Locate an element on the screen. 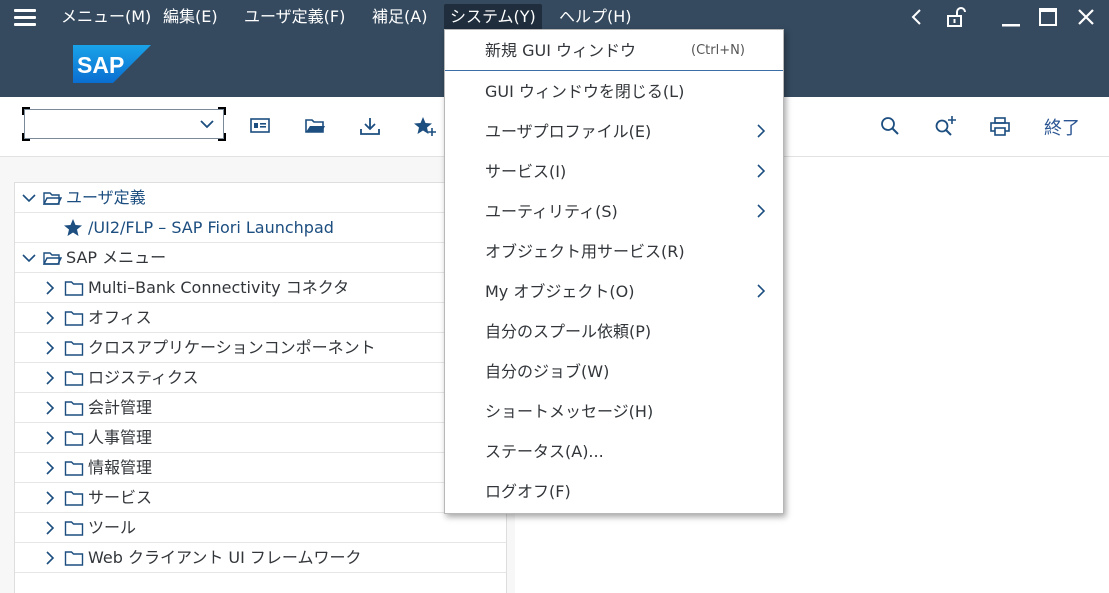 The image size is (1109, 593). menu-item-user-profile: ユーザプロファイル(E) is located at coordinates (614, 131).